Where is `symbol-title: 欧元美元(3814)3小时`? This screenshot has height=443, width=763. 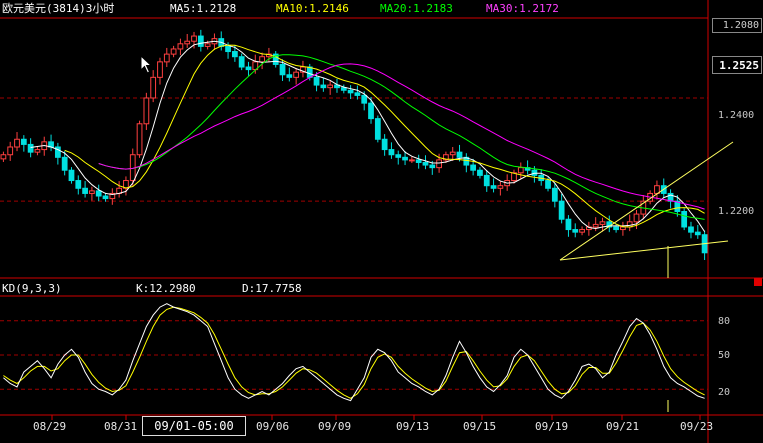
symbol-title: 欧元美元(3814)3小时 is located at coordinates (58, 8).